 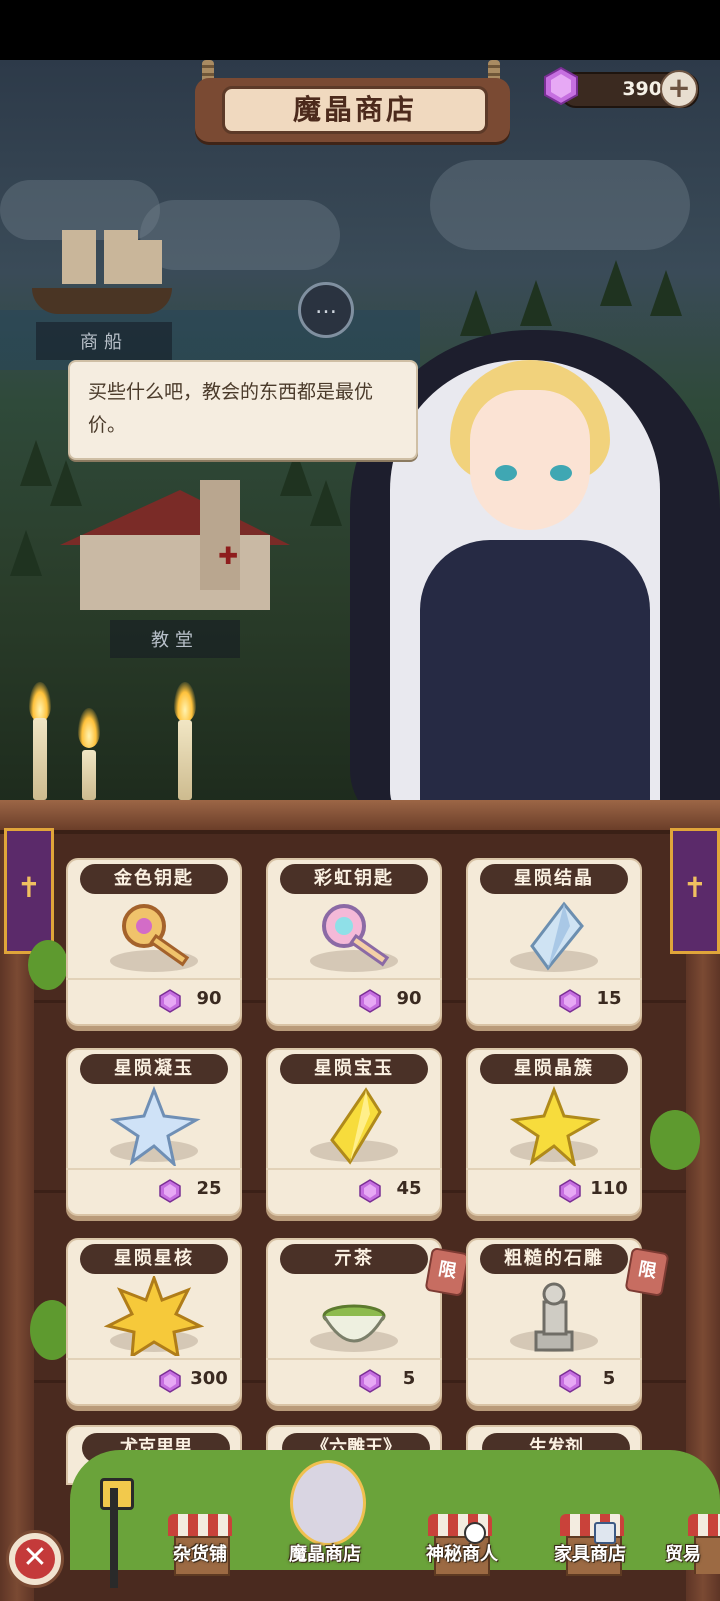 I want to click on shop-item-rainbow-key: 彩虹钥匙 90, so click(x=354, y=942).